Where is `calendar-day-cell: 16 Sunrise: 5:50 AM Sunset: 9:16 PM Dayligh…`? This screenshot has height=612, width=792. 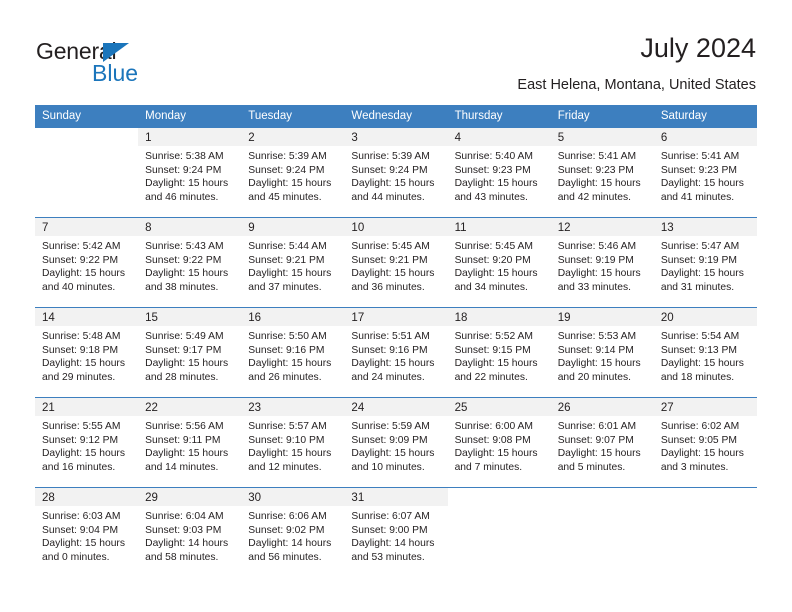 calendar-day-cell: 16 Sunrise: 5:50 AM Sunset: 9:16 PM Dayligh… is located at coordinates (293, 352).